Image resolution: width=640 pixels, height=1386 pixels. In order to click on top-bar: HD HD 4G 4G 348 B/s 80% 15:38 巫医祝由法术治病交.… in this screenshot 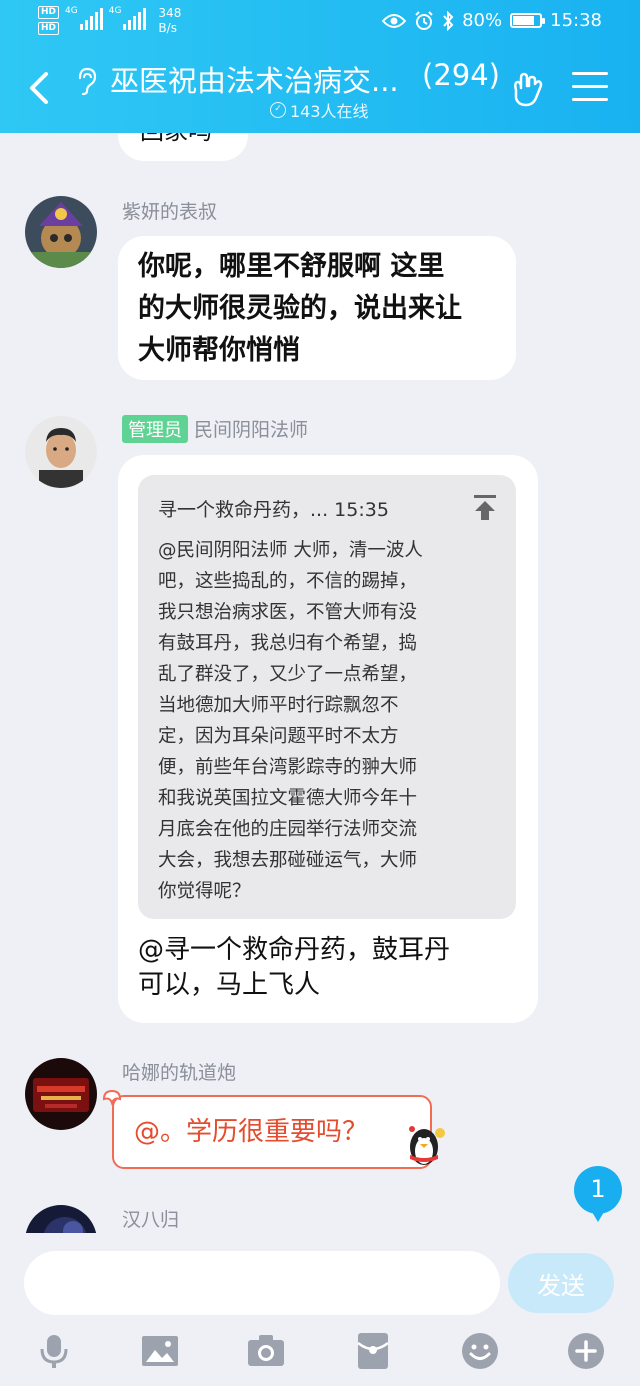, I will do `click(320, 66)`.